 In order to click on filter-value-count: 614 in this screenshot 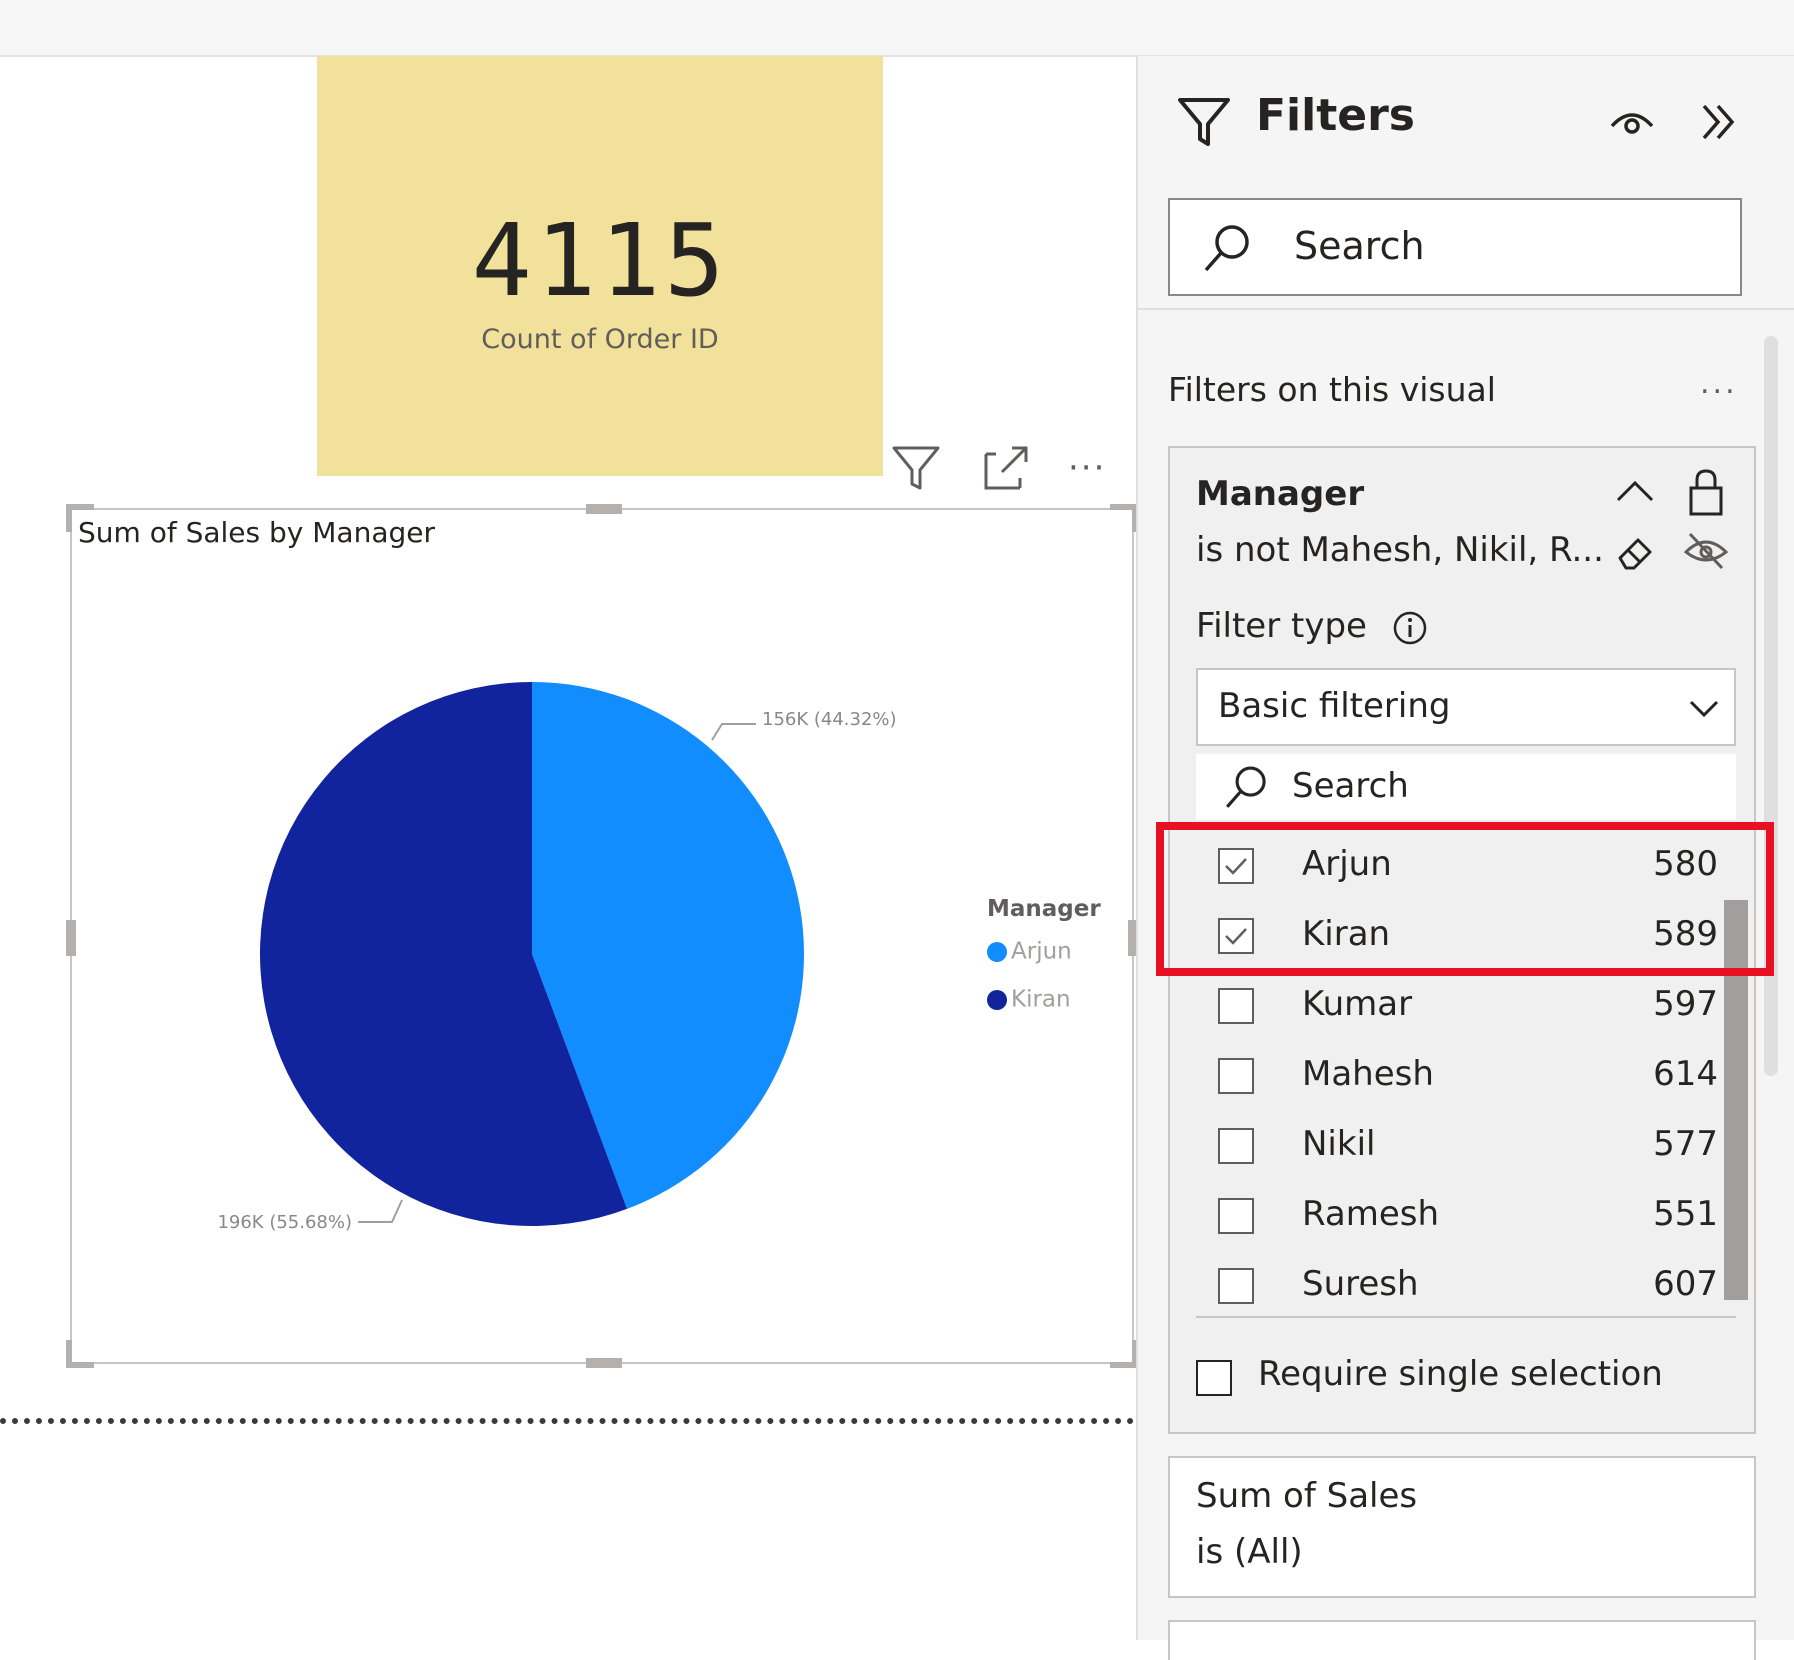, I will do `click(1685, 1074)`.